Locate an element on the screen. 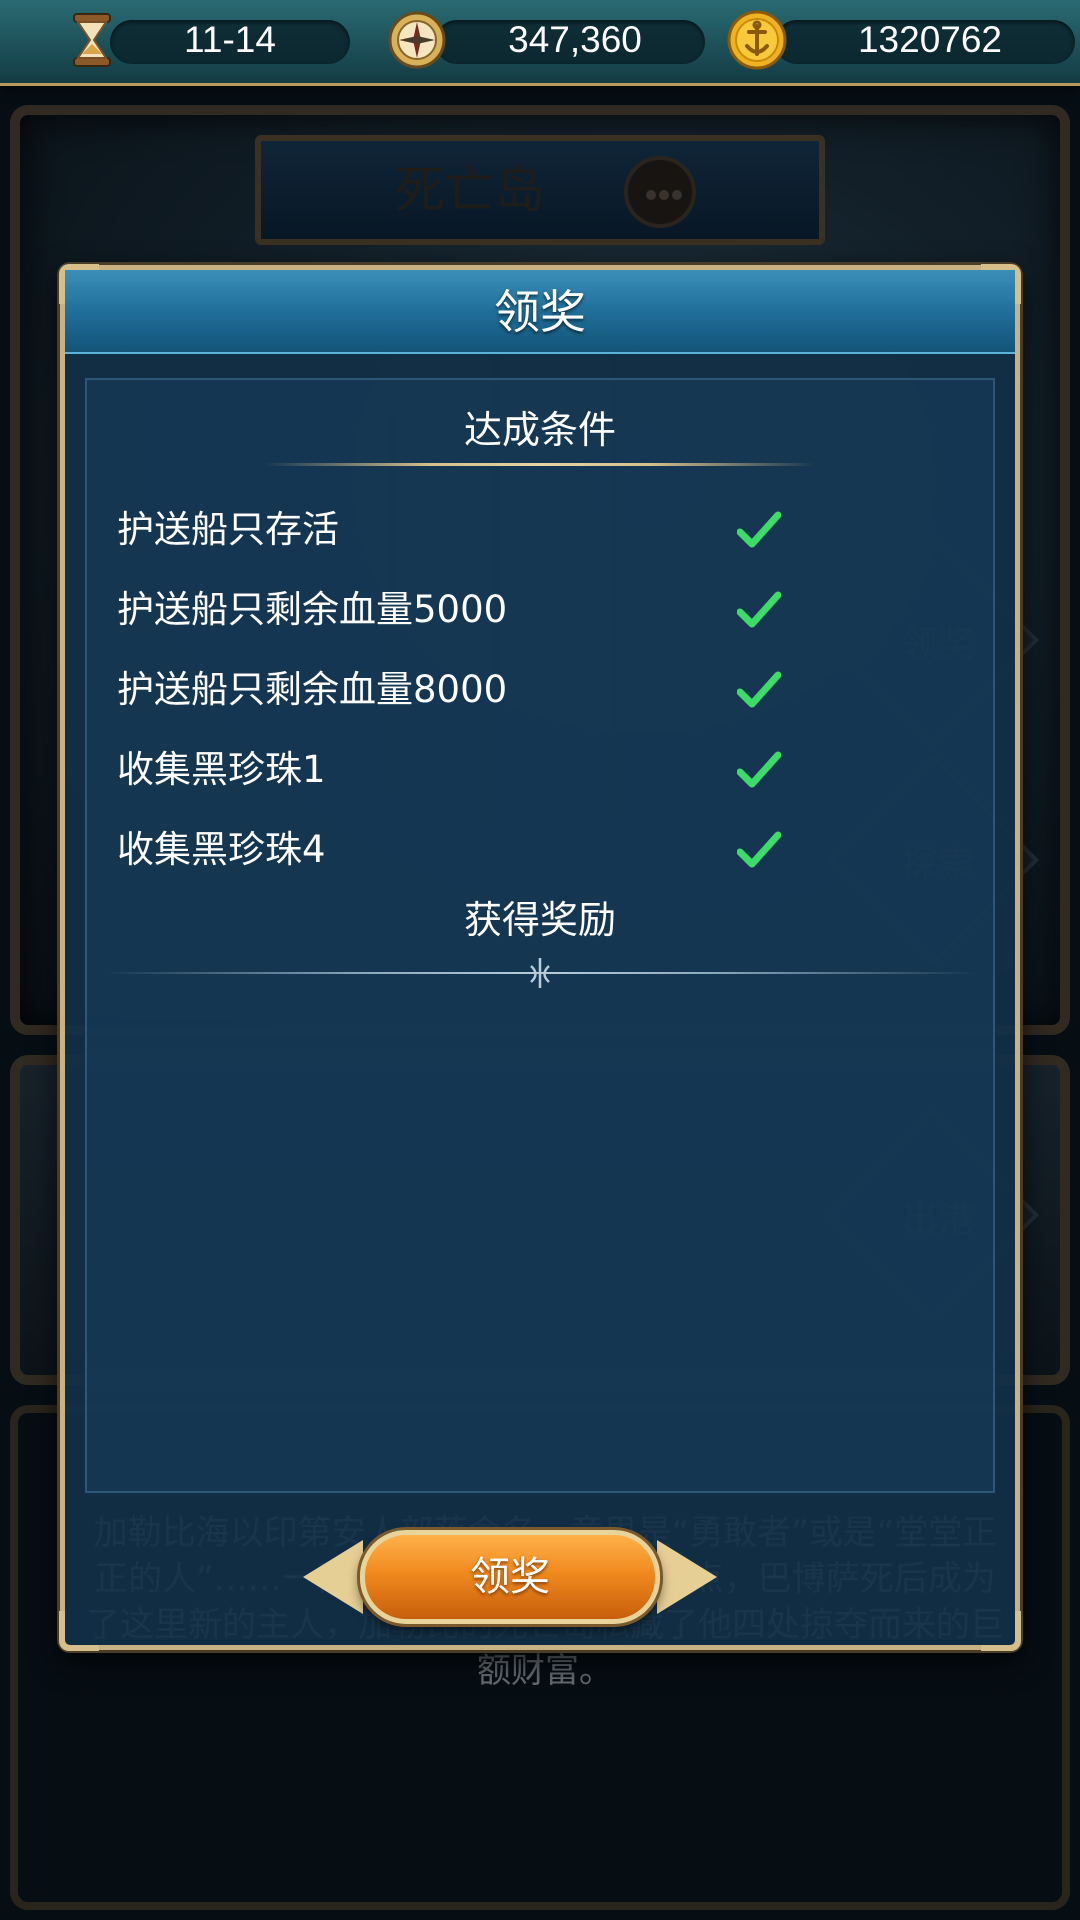 The image size is (1080, 1920). compass-icon is located at coordinates (417, 40).